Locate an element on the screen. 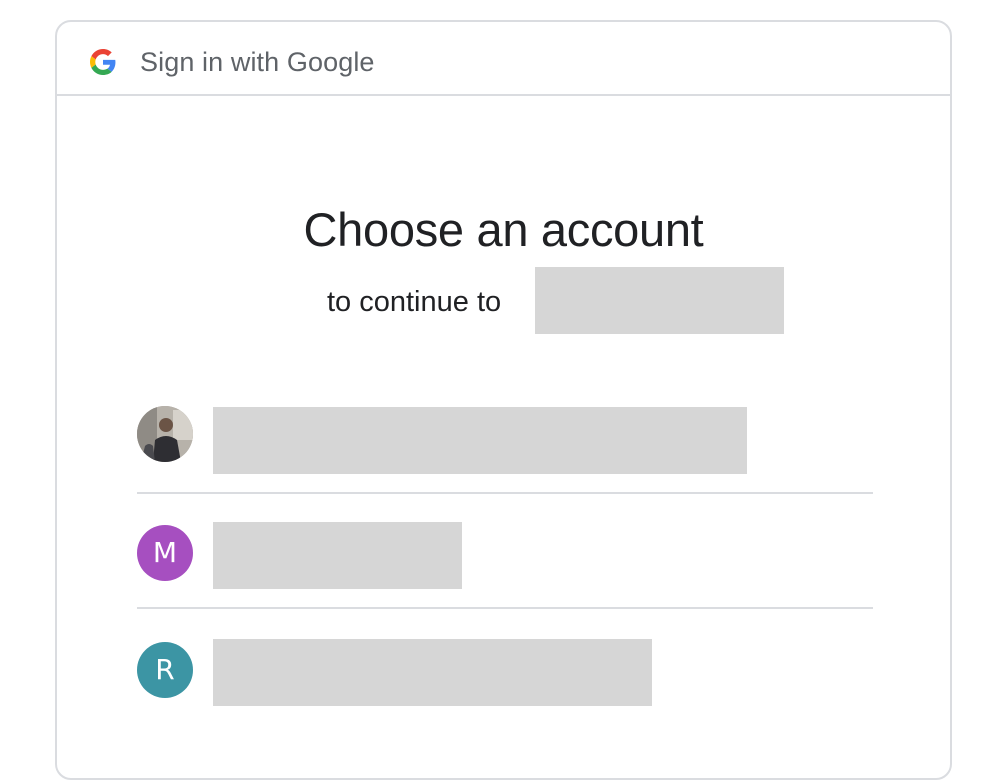 This screenshot has width=994, height=780. app-name-redacted is located at coordinates (659, 300).